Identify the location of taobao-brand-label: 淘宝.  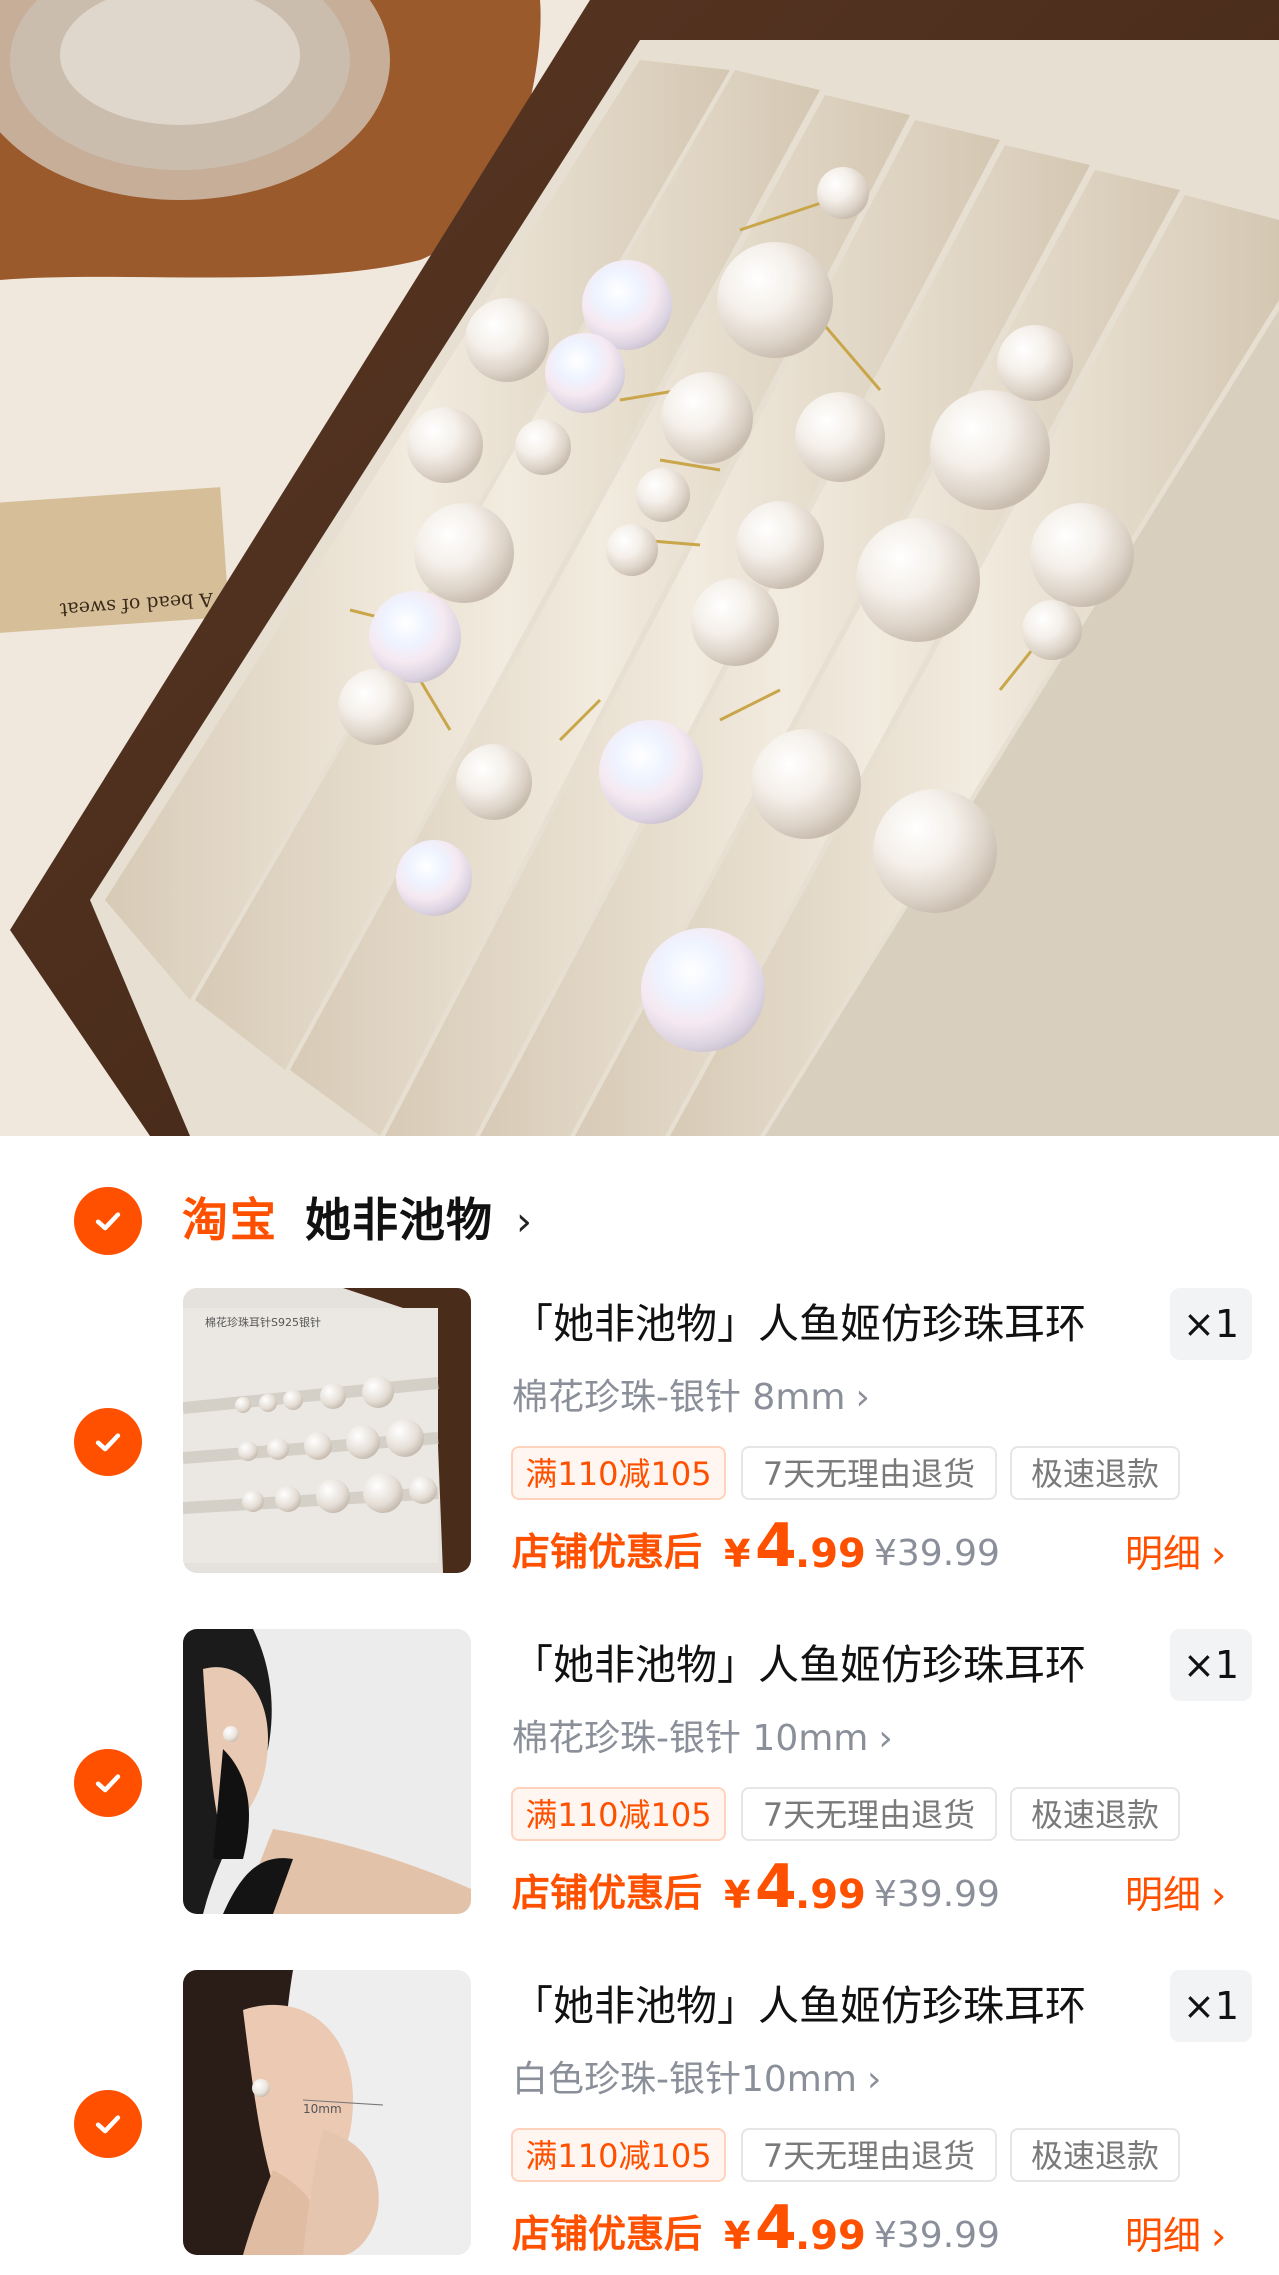
(230, 1220).